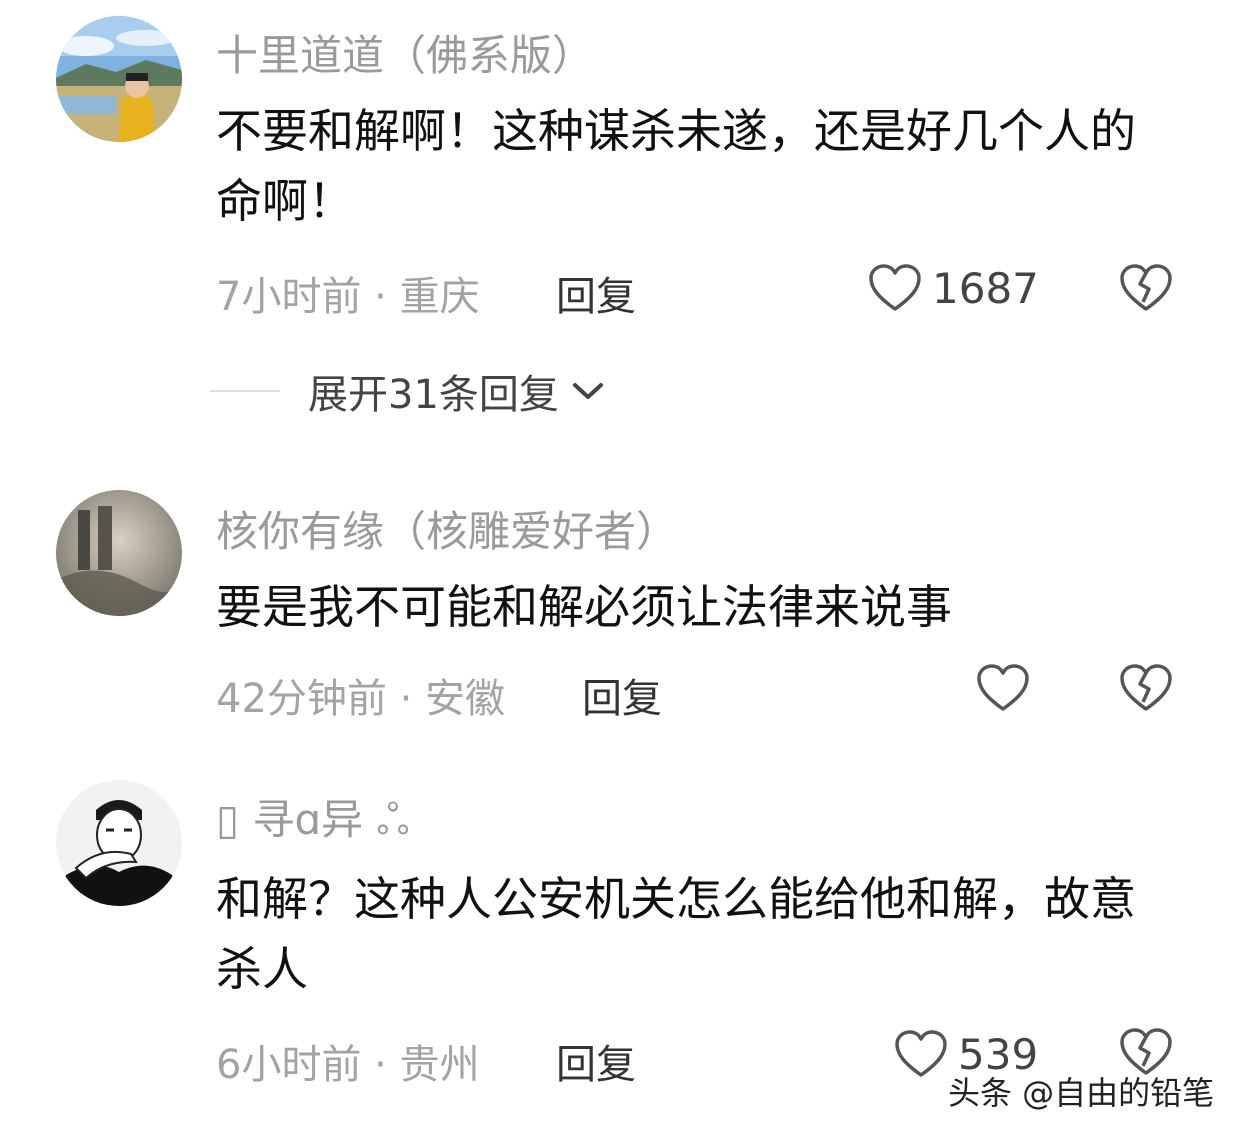  I want to click on expand-replies-label: 展开31条回复, so click(433, 395).